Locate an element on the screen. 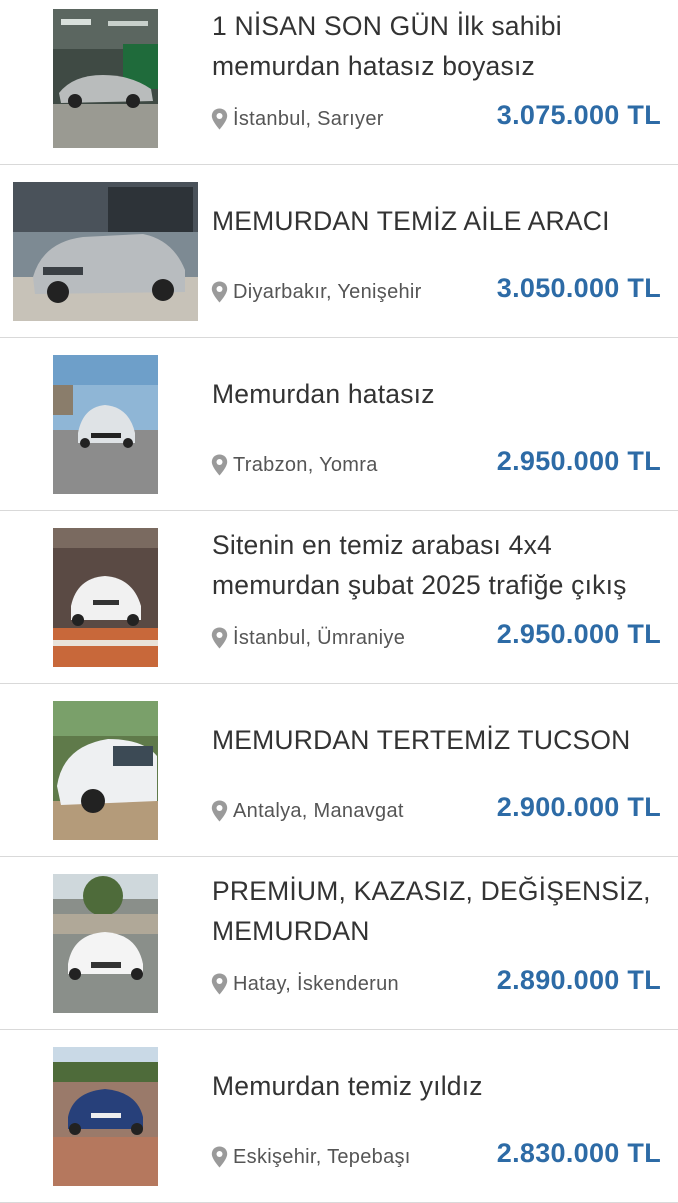 Image resolution: width=678 pixels, height=1203 pixels. listing-location: Trabzon, Yomra is located at coordinates (294, 465).